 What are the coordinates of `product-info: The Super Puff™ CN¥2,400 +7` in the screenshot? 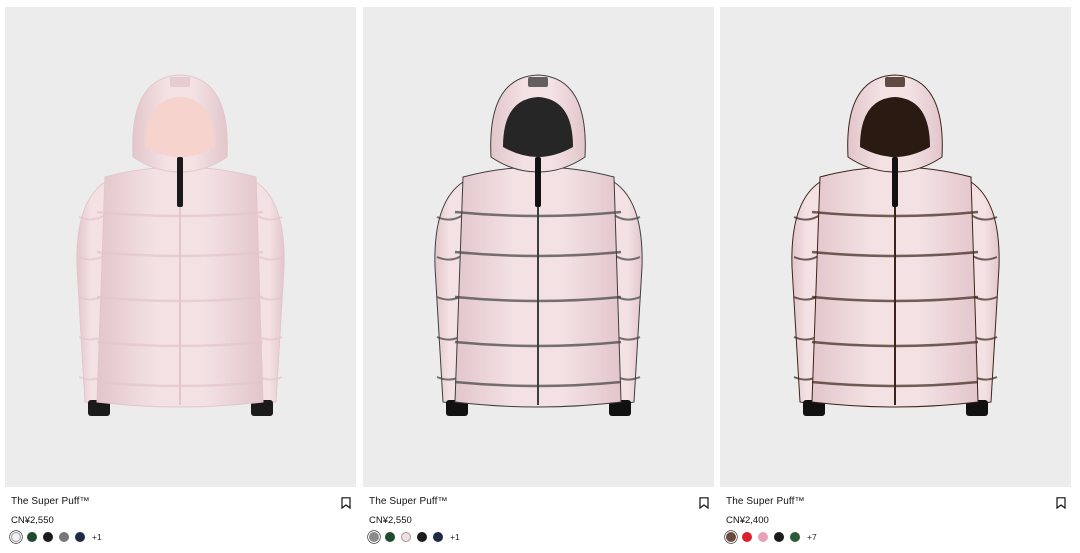 It's located at (895, 517).